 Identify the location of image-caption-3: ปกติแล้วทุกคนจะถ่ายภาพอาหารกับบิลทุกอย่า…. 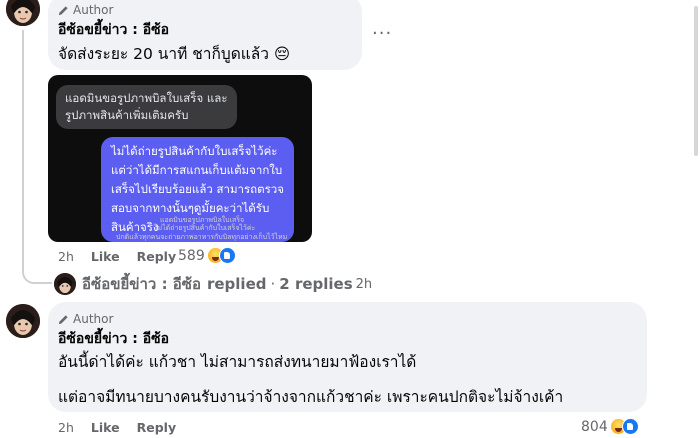
(202, 237).